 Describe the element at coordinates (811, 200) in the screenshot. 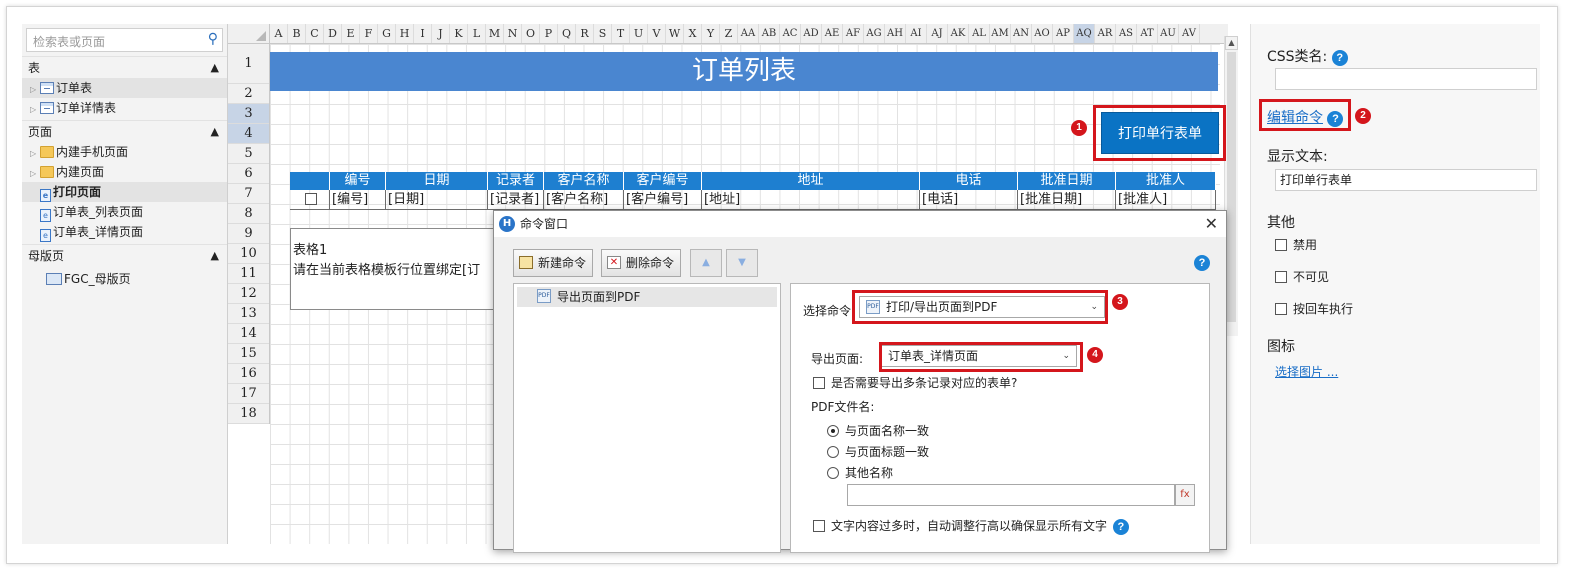

I see `table-cell: [地址]` at that location.